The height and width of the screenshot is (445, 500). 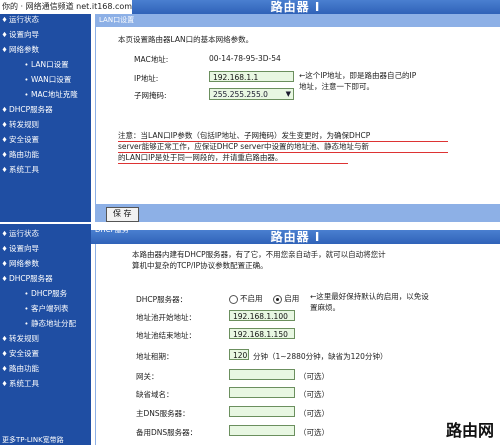 I want to click on ip-annotation-line2: 地址，注意一下即可。, so click(x=336, y=86).